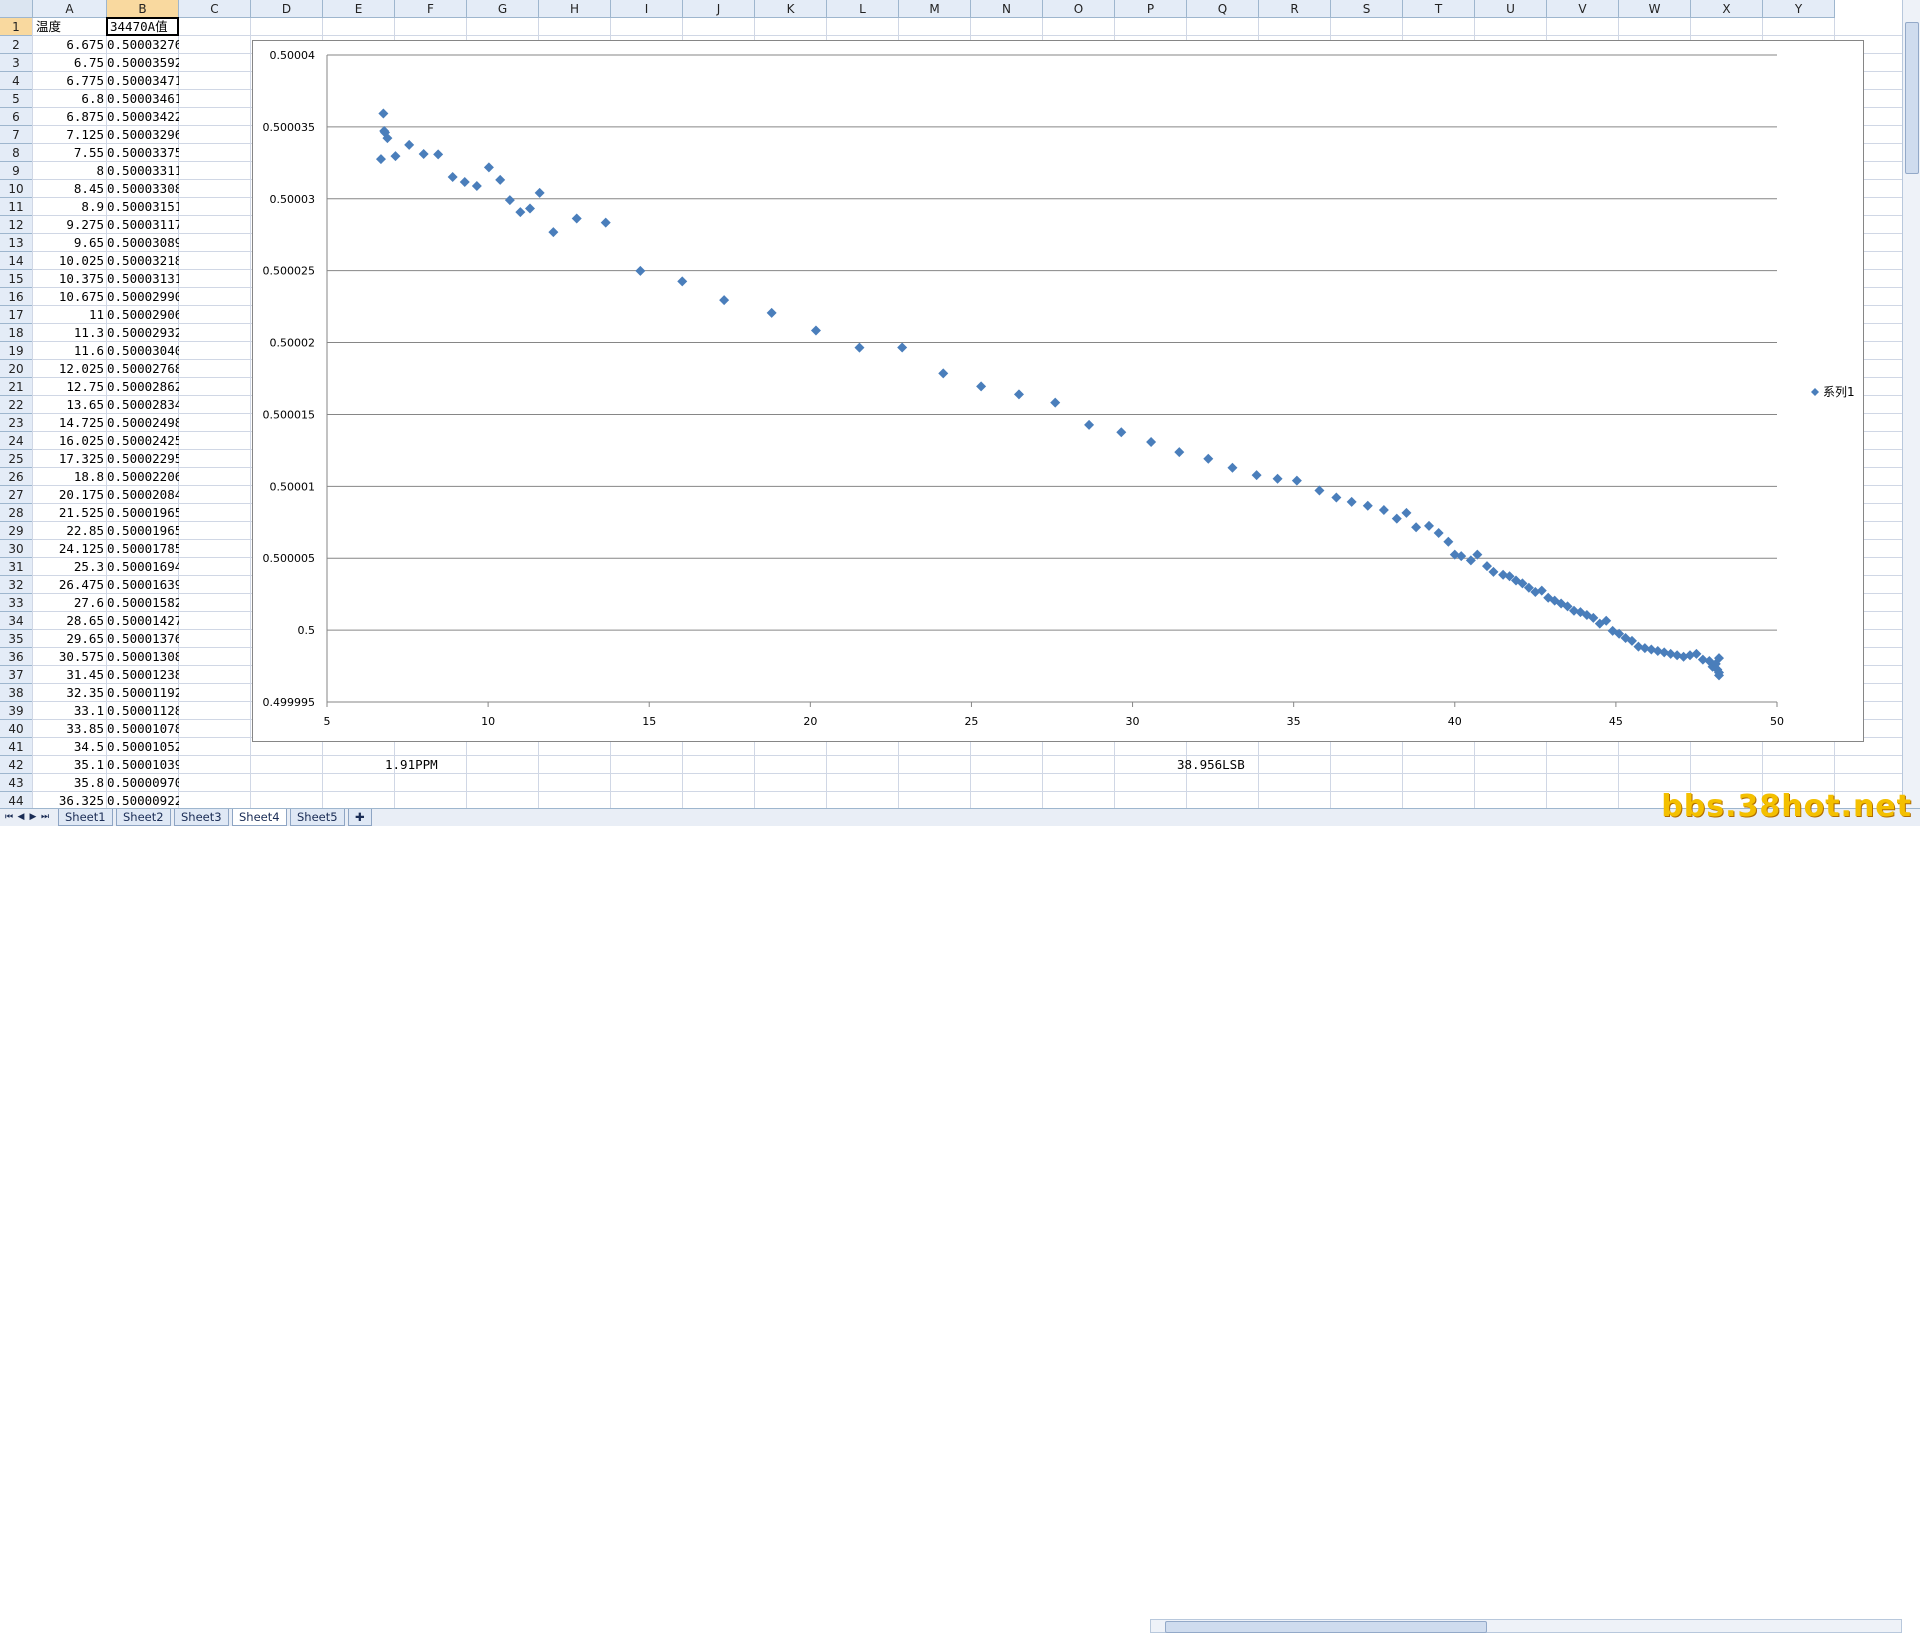 This screenshot has width=1920, height=1633. What do you see at coordinates (719, 9) in the screenshot?
I see `column-header-j: J` at bounding box center [719, 9].